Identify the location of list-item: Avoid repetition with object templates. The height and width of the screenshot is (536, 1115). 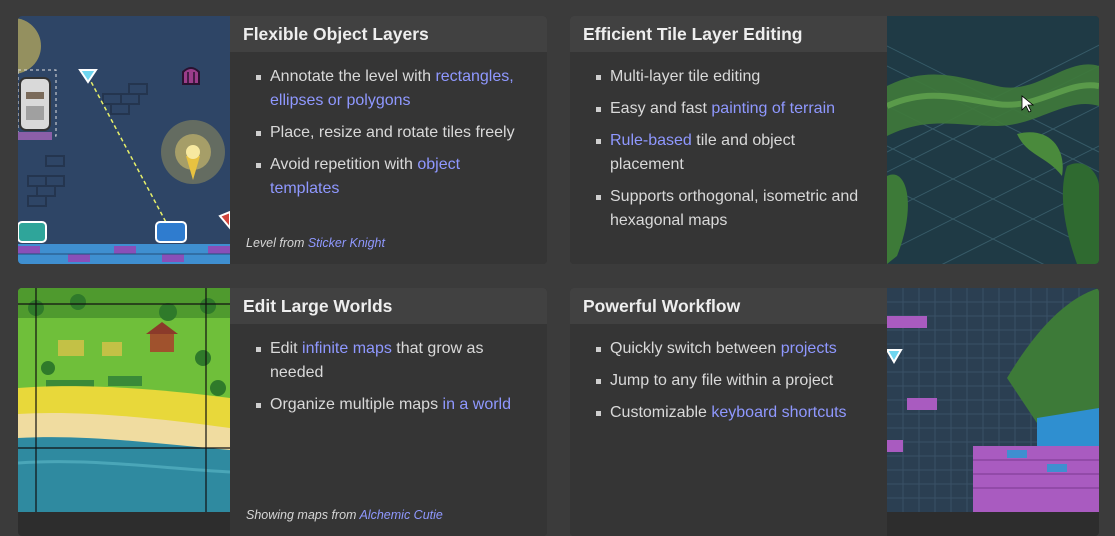
(392, 177).